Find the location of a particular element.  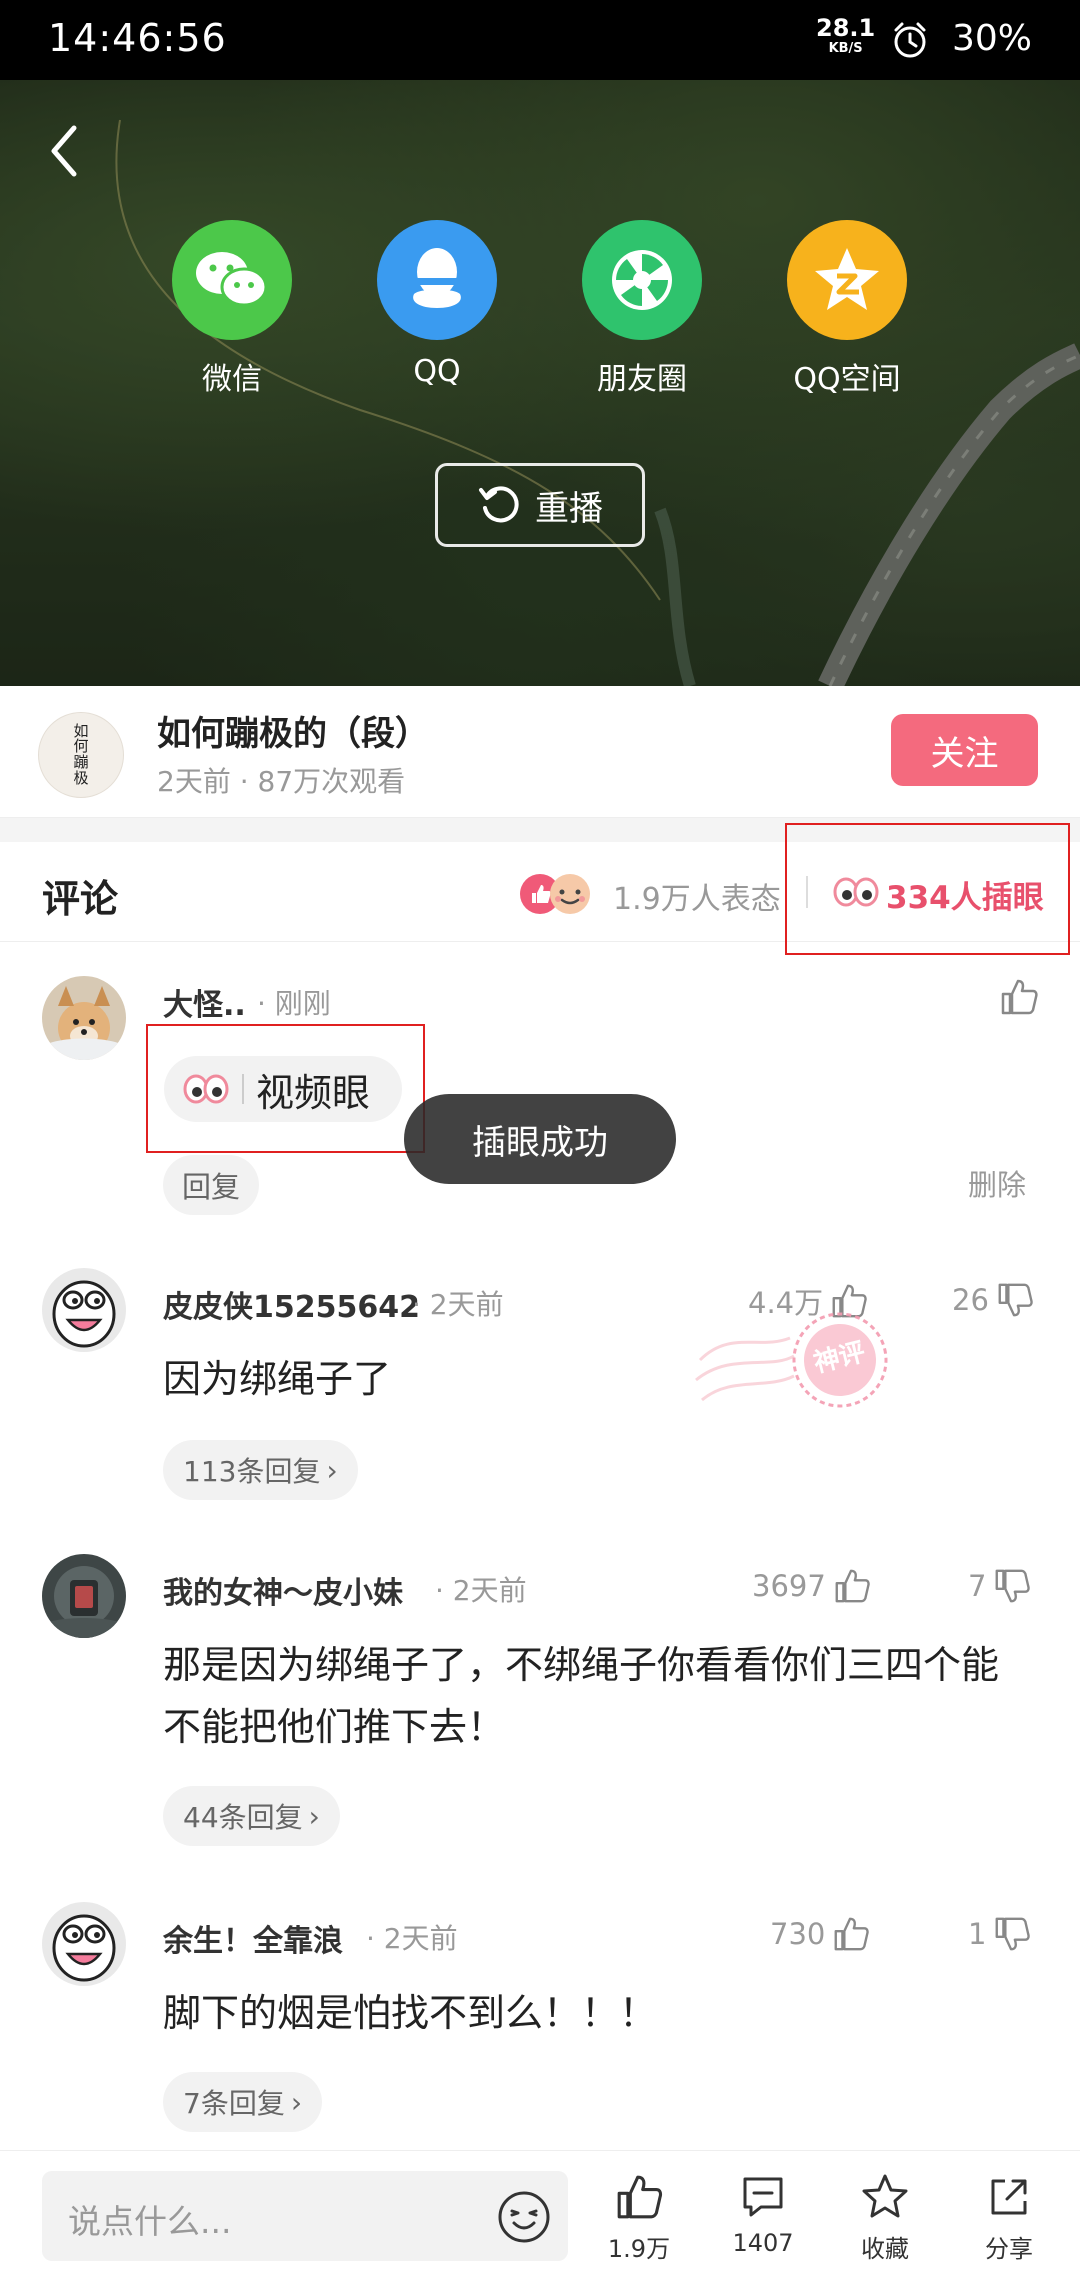

qzone-icon is located at coordinates (847, 280).